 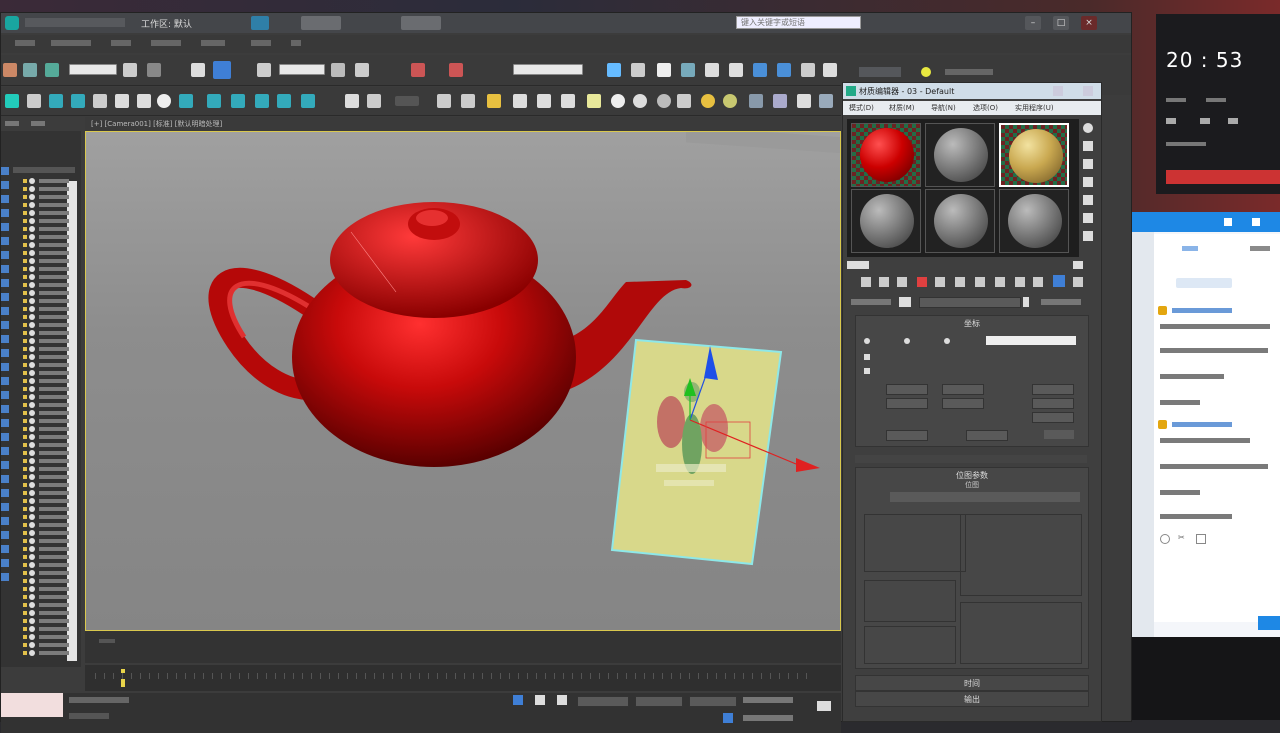 What do you see at coordinates (302, 69) in the screenshot?
I see `reference-coord-dropdown` at bounding box center [302, 69].